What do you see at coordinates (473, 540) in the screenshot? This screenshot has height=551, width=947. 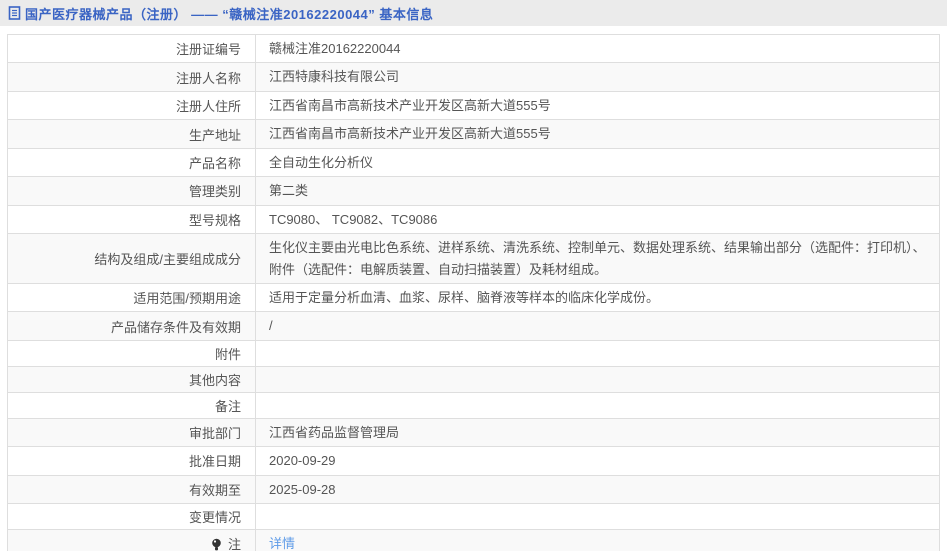 I see `table-row: 注 详情` at bounding box center [473, 540].